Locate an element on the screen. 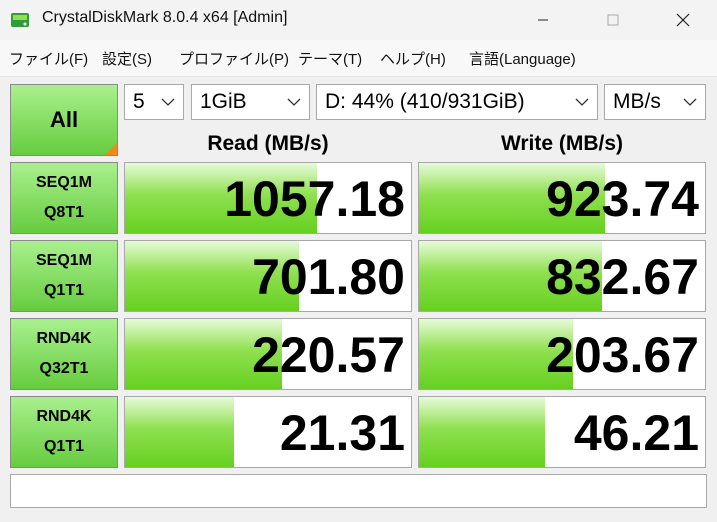 This screenshot has width=717, height=522. test-params: Q8T1 is located at coordinates (63, 212).